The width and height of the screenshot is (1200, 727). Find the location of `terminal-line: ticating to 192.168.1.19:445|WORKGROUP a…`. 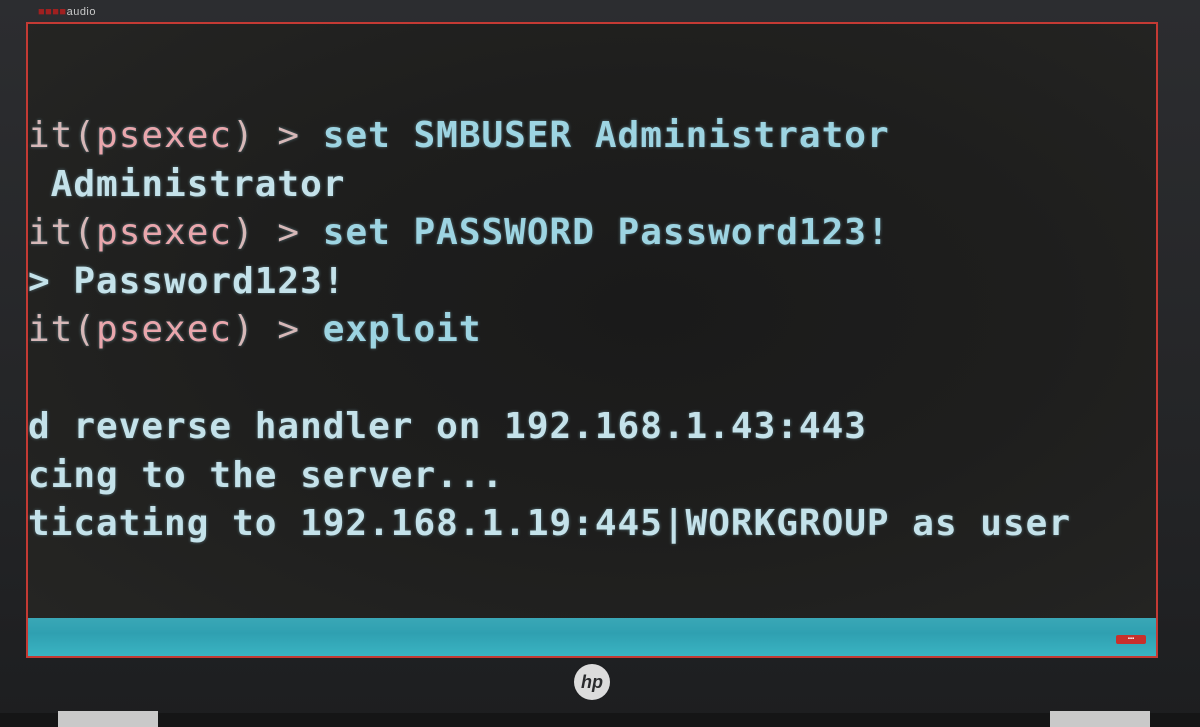

terminal-line: ticating to 192.168.1.19:445|WORKGROUP a… is located at coordinates (592, 524).